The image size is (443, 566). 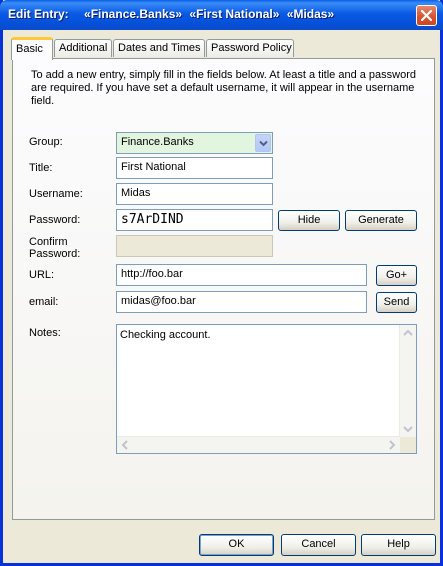 What do you see at coordinates (250, 48) in the screenshot?
I see `tab-password-policy: Password Policy` at bounding box center [250, 48].